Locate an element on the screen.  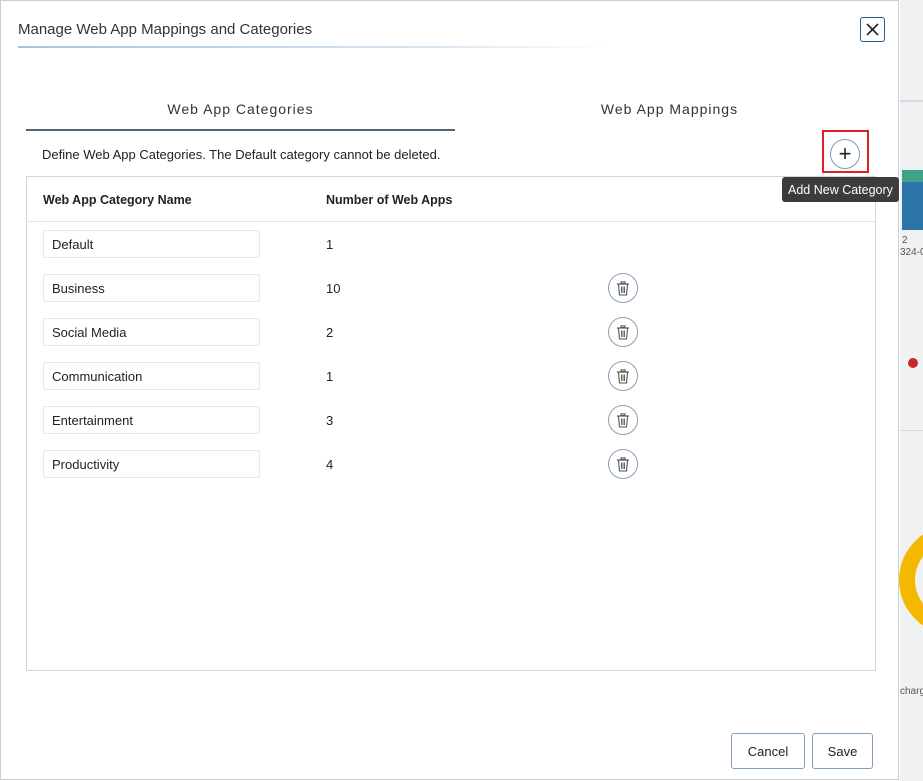
web-app-count: 3 is located at coordinates (330, 420).